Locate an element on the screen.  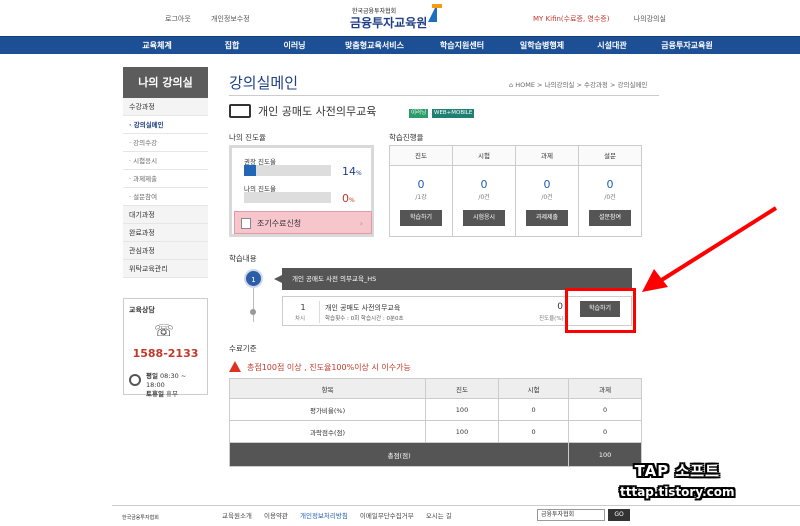
watermark: TAP 소프트 tttap.tistory.com is located at coordinates (677, 479).